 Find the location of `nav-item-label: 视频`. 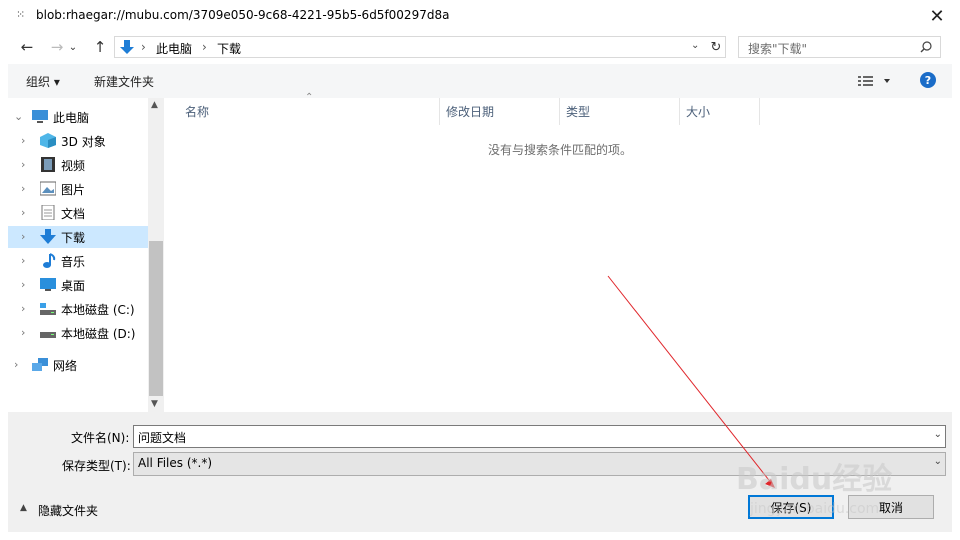

nav-item-label: 视频 is located at coordinates (73, 166).